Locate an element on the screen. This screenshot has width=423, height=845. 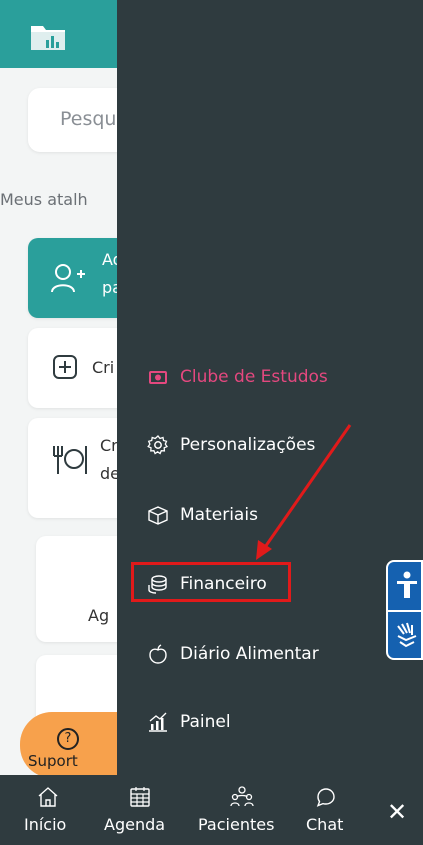
shortcut-label: Cri is located at coordinates (103, 367).